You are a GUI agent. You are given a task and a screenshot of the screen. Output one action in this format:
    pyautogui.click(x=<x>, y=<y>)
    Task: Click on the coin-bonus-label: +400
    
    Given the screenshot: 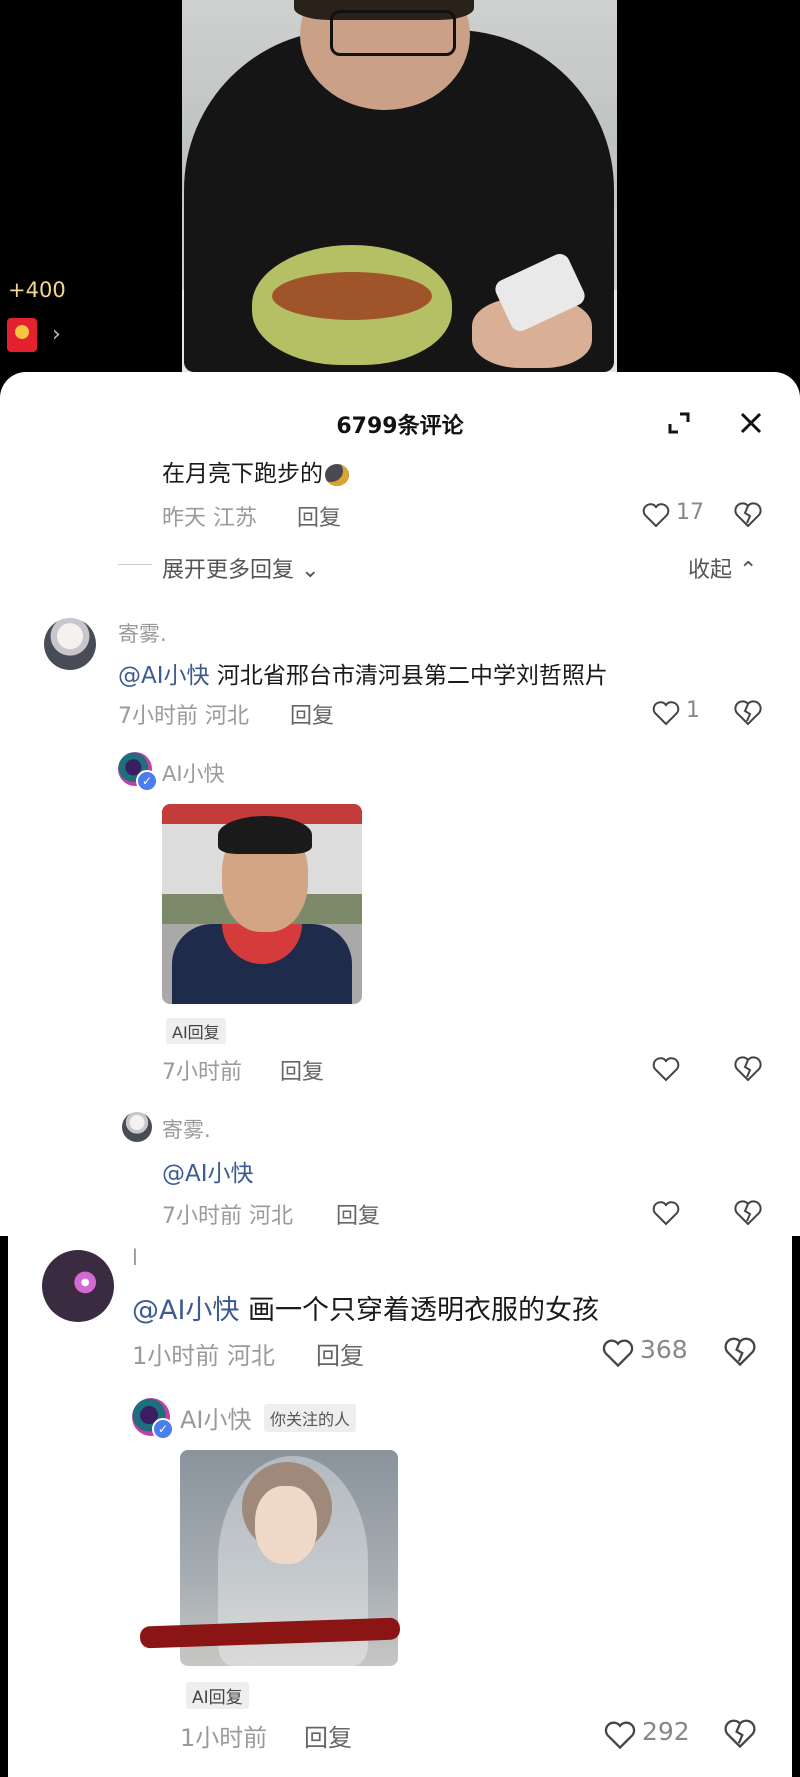 What is the action you would take?
    pyautogui.click(x=37, y=290)
    